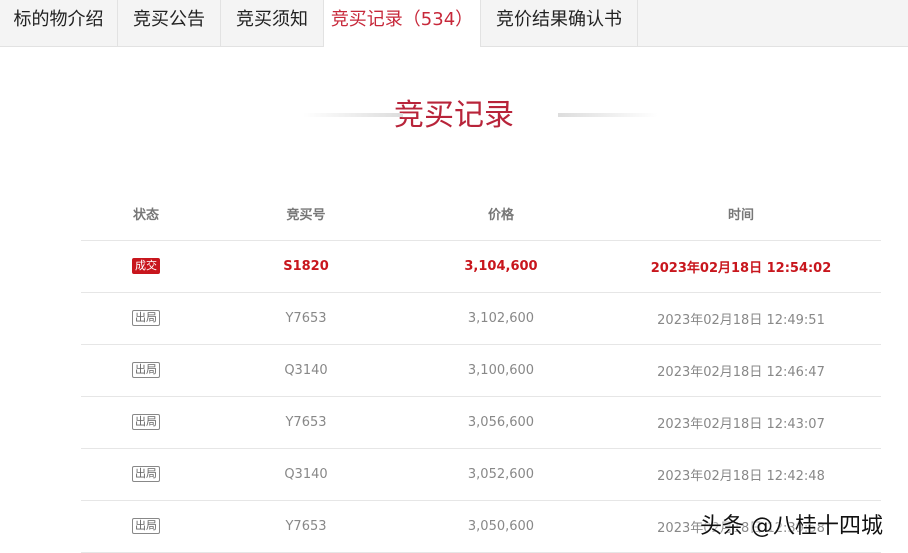  What do you see at coordinates (146, 214) in the screenshot?
I see `header-status: 状态` at bounding box center [146, 214].